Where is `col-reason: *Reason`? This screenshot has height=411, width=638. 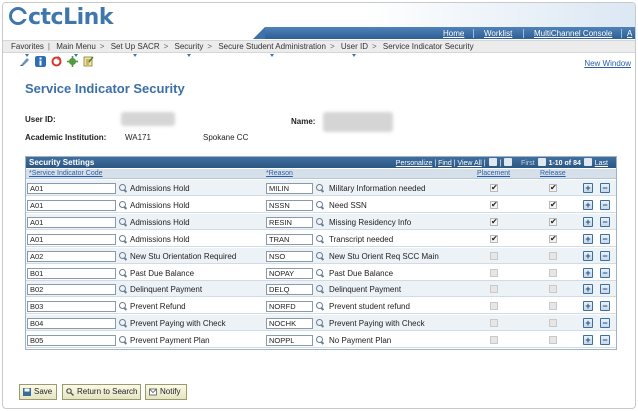
col-reason: *Reason is located at coordinates (279, 173).